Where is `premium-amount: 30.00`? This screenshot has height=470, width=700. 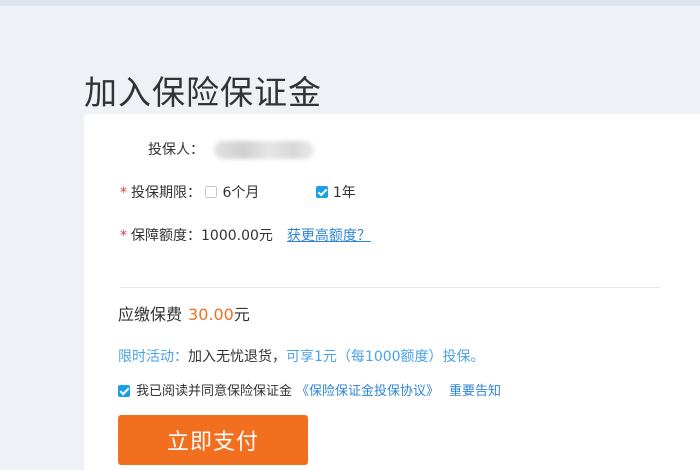 premium-amount: 30.00 is located at coordinates (211, 314).